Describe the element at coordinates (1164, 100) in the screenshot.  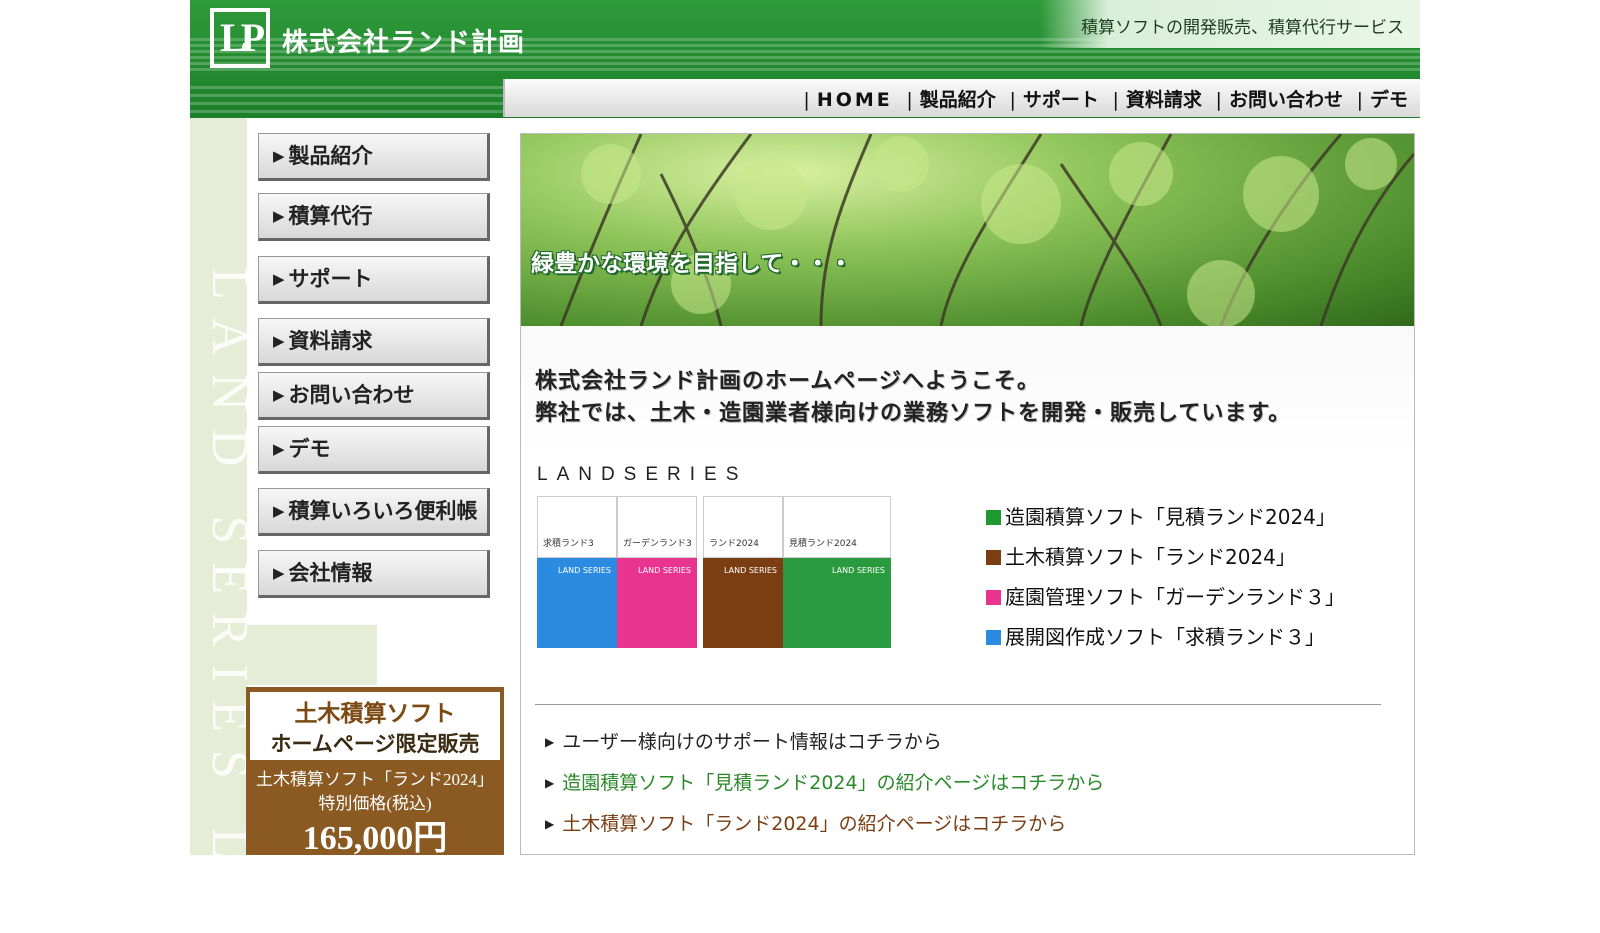
I see `nav-request-docs: 資料請求` at that location.